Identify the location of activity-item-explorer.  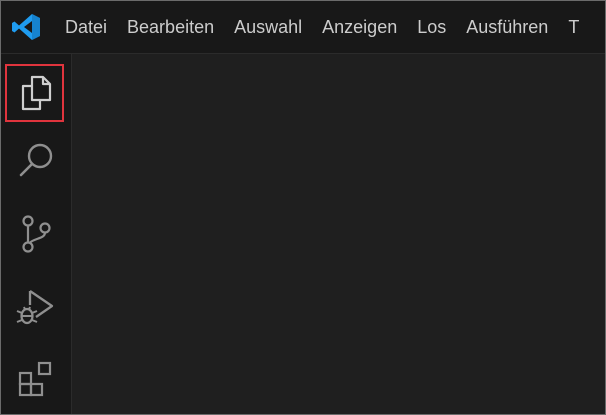
(36, 93).